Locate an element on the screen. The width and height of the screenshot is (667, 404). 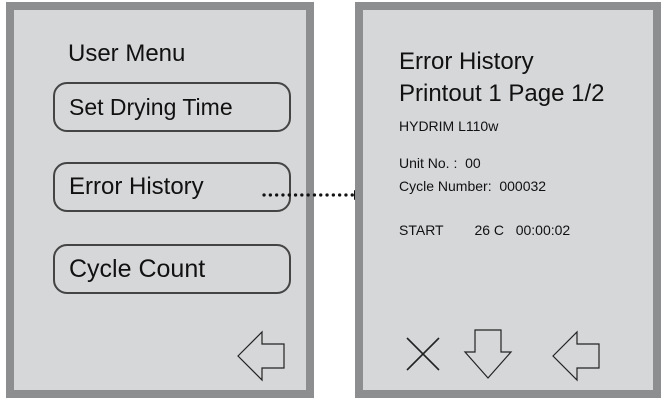
close-icon is located at coordinates (423, 354).